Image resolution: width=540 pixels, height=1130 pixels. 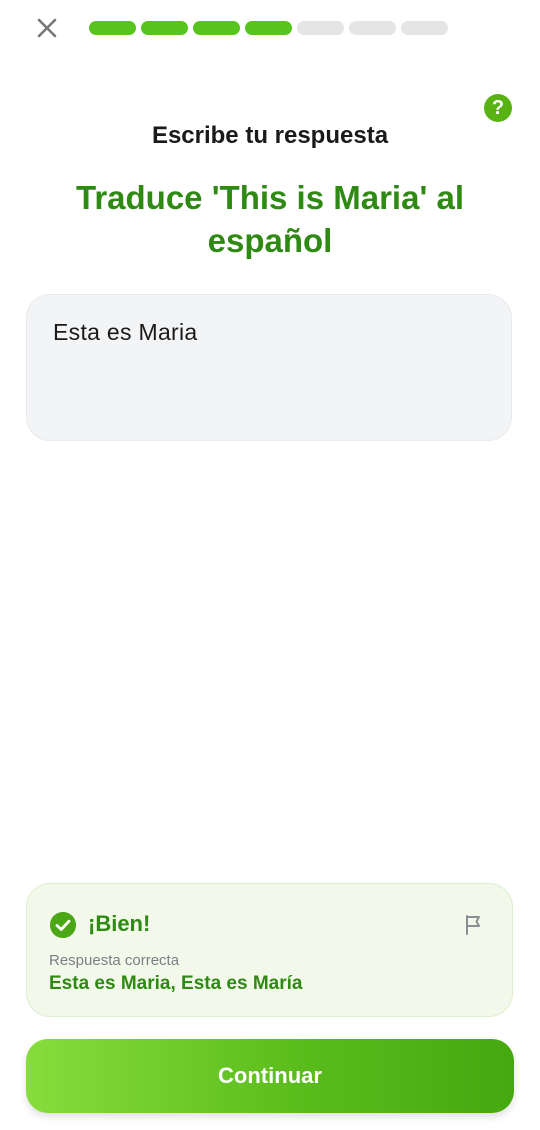 I want to click on continue-button: Continuar, so click(x=270, y=1076).